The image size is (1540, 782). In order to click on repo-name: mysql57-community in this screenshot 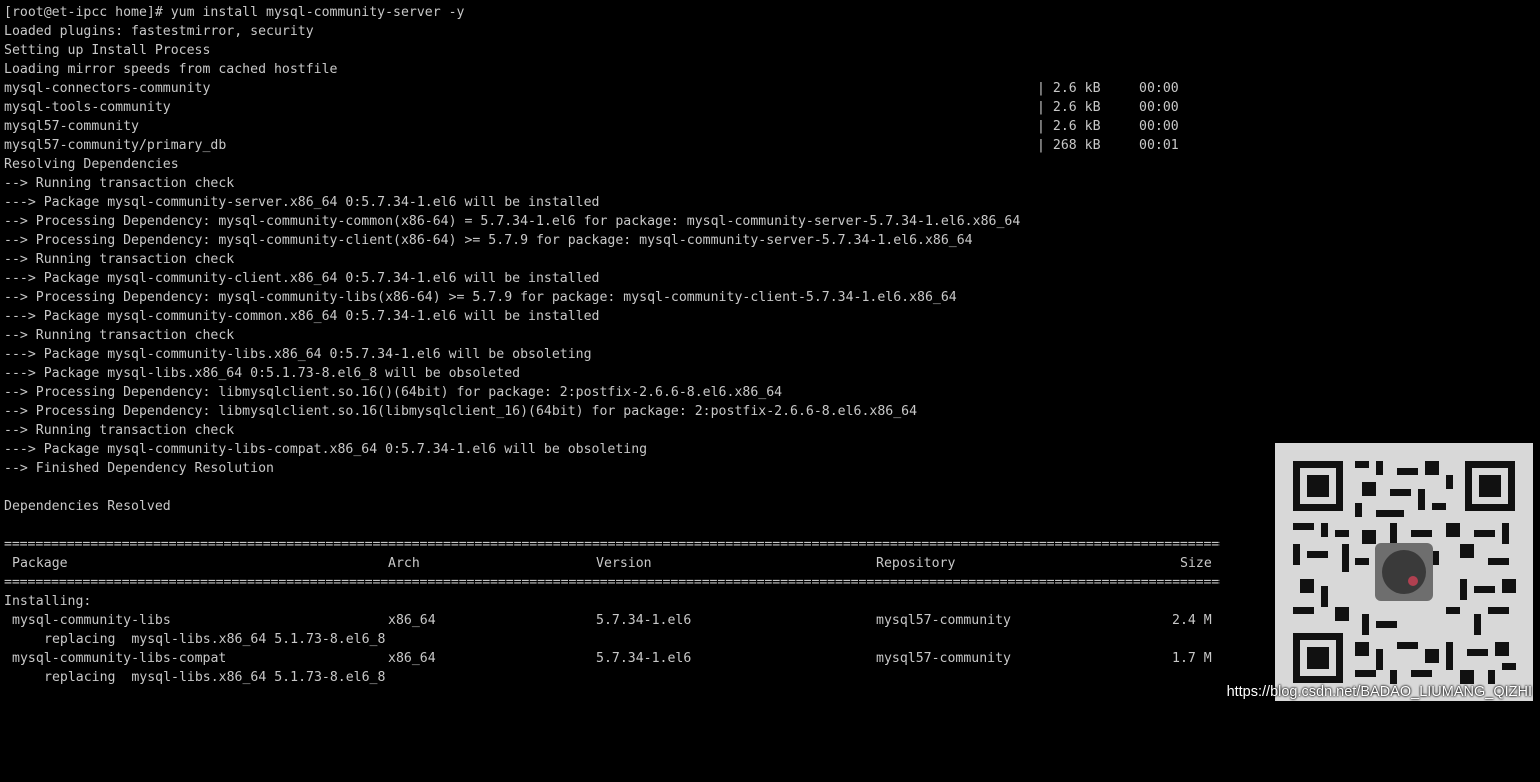, I will do `click(71, 126)`.